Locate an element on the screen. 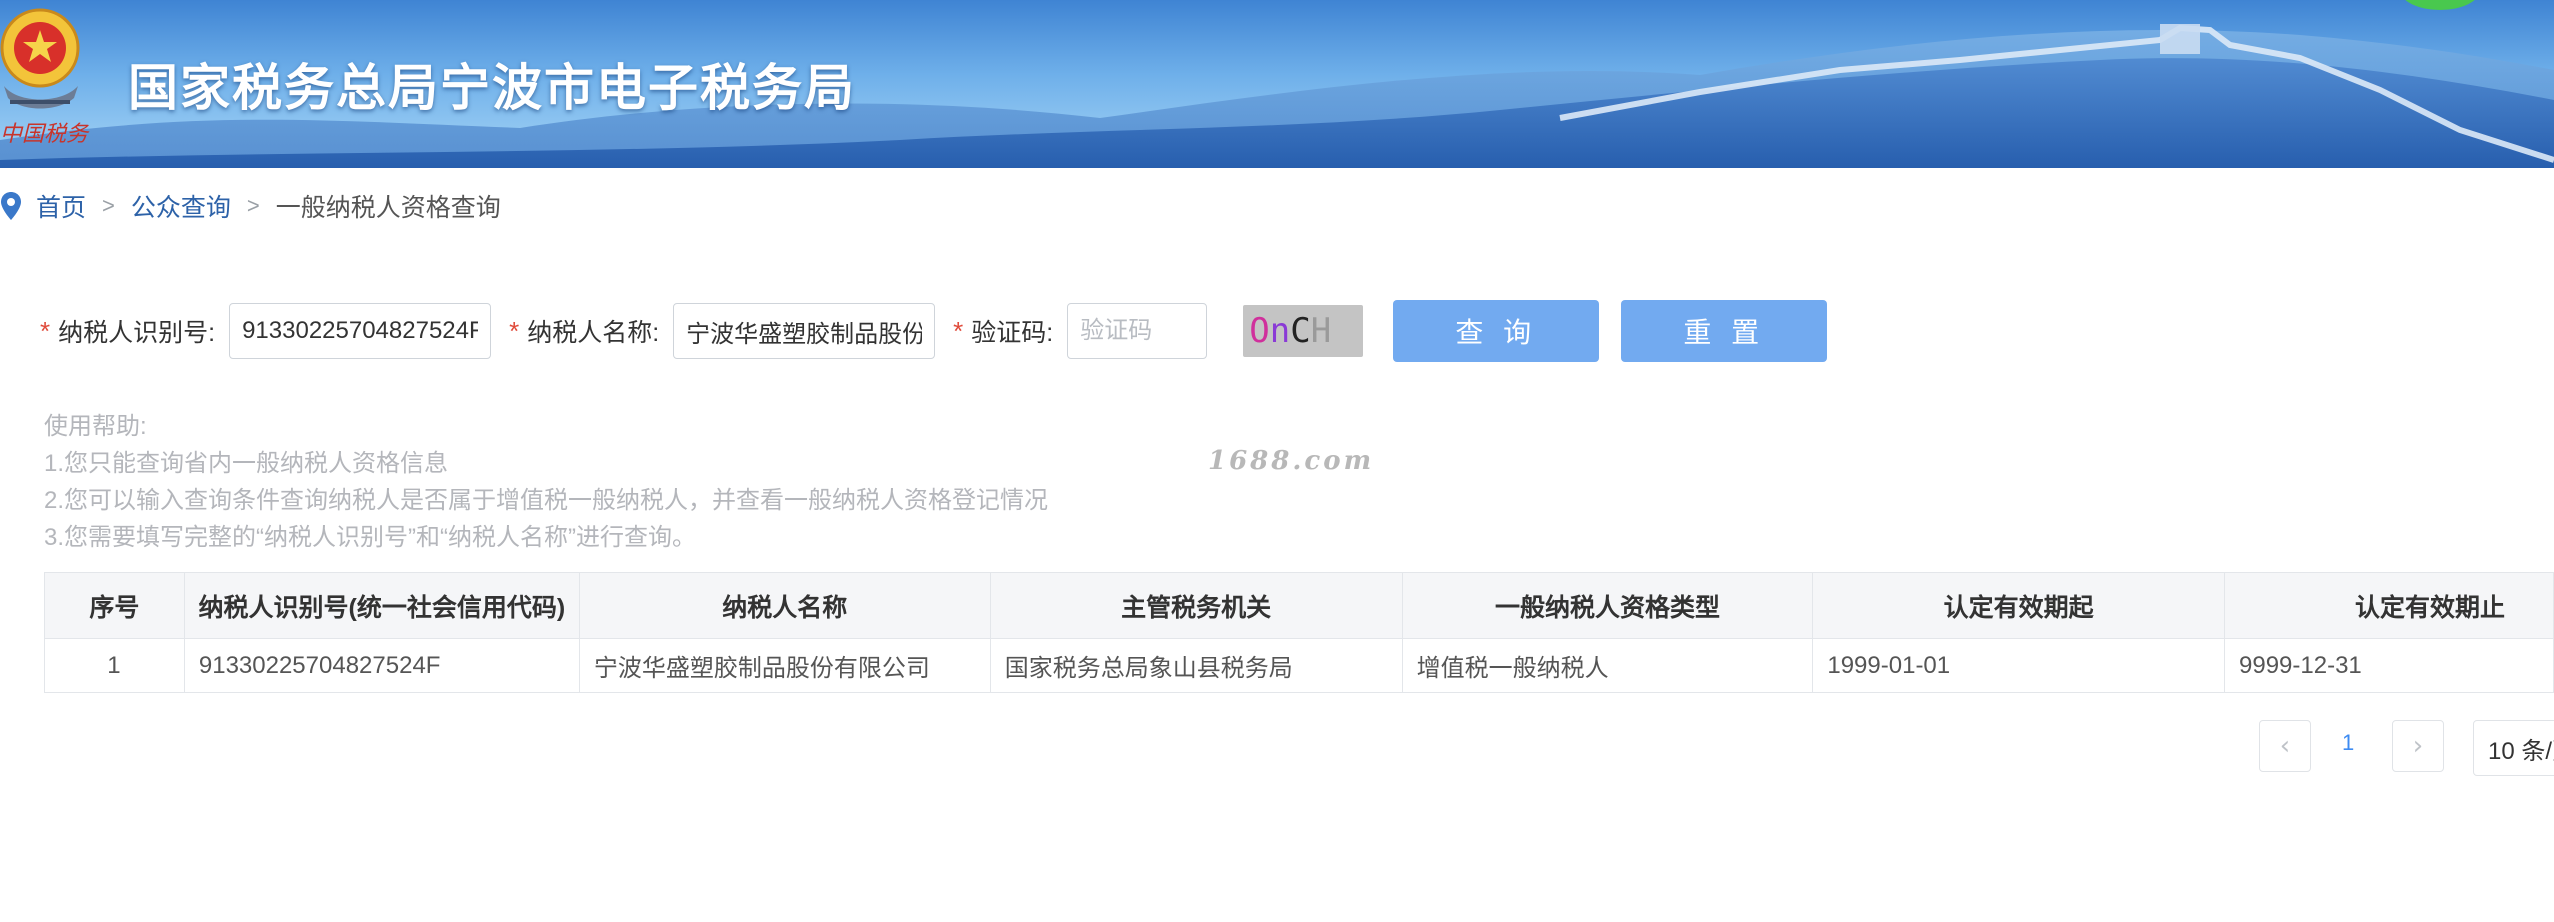 This screenshot has height=922, width=2554. breadcrumb-home-link: 首页 is located at coordinates (61, 206).